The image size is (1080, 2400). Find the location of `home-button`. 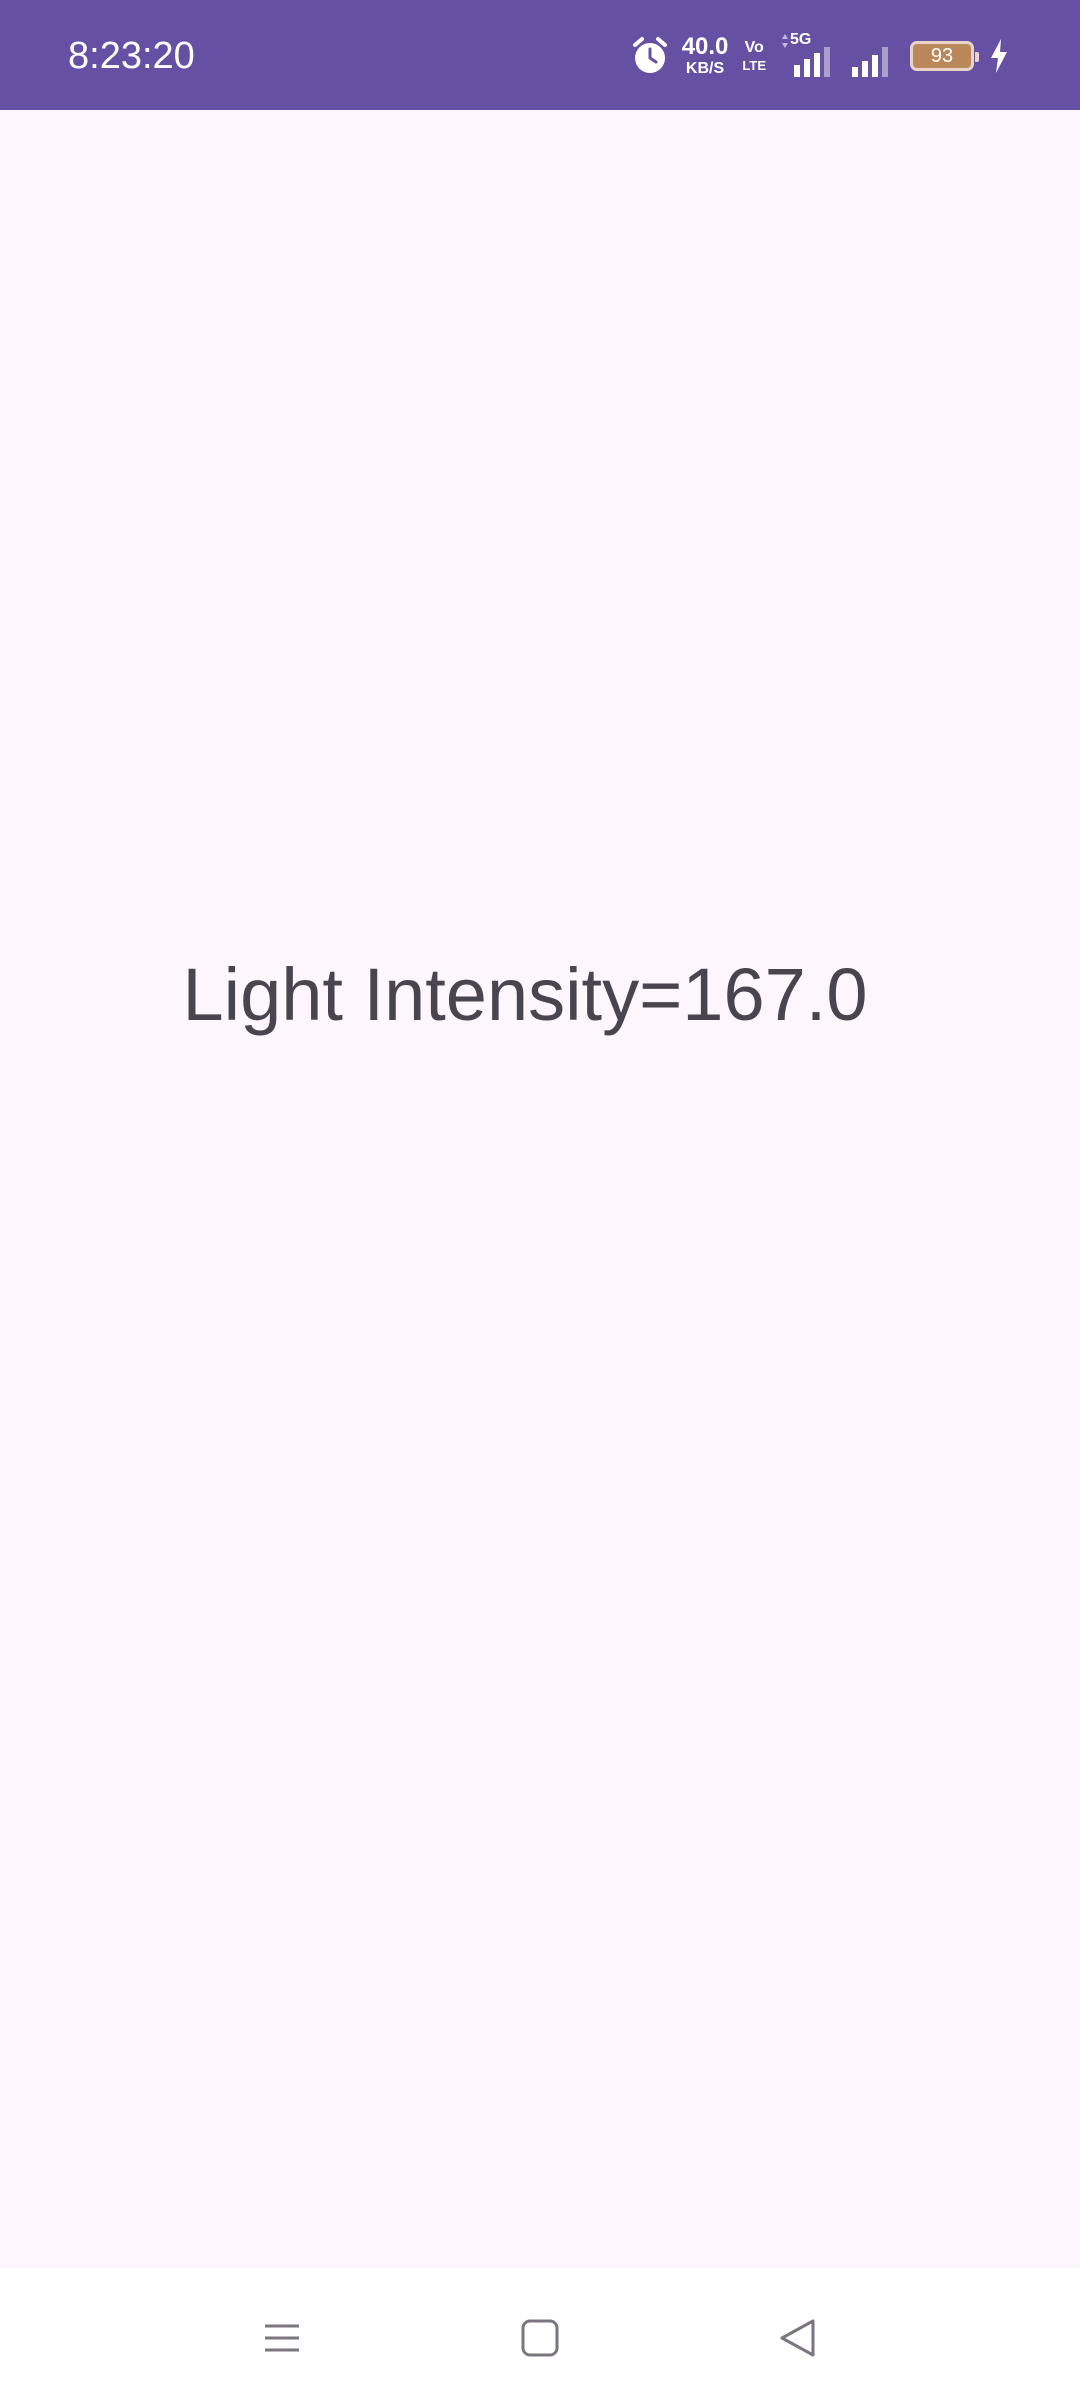

home-button is located at coordinates (540, 2338).